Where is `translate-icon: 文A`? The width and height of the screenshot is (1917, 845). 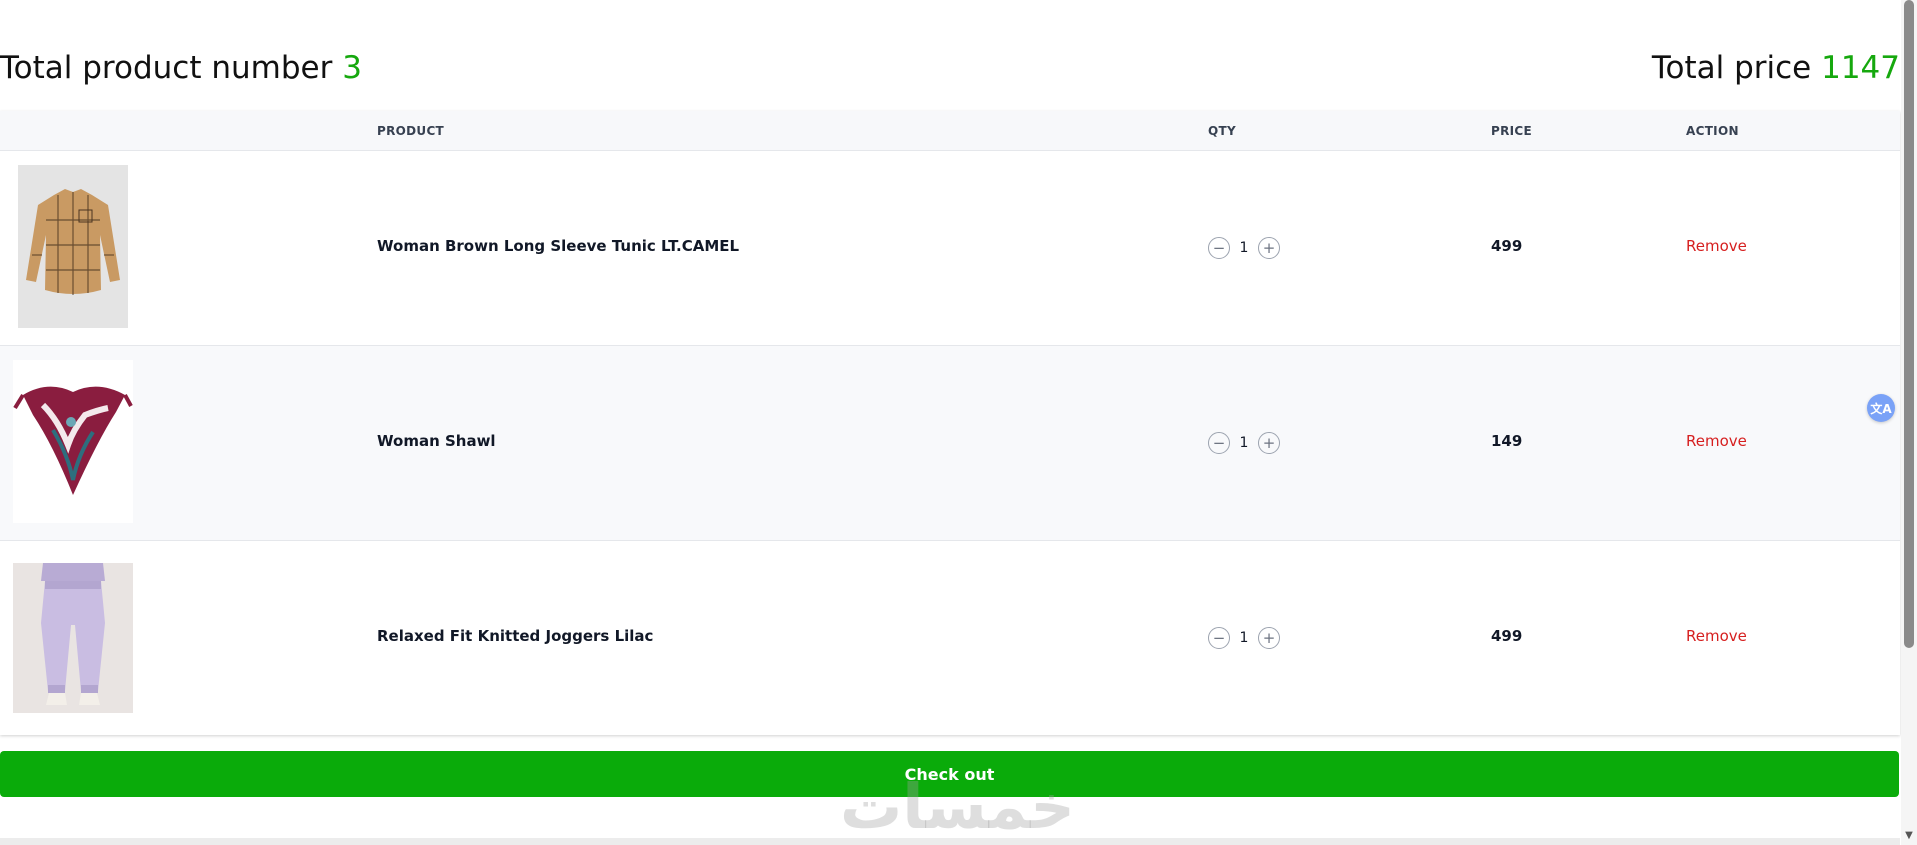 translate-icon: 文A is located at coordinates (1881, 408).